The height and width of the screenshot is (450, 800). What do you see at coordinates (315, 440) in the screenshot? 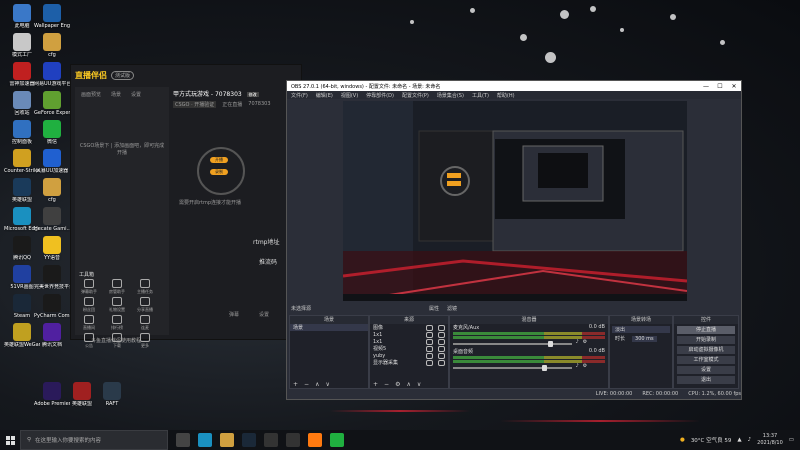
I see `douyu-icon` at bounding box center [315, 440].